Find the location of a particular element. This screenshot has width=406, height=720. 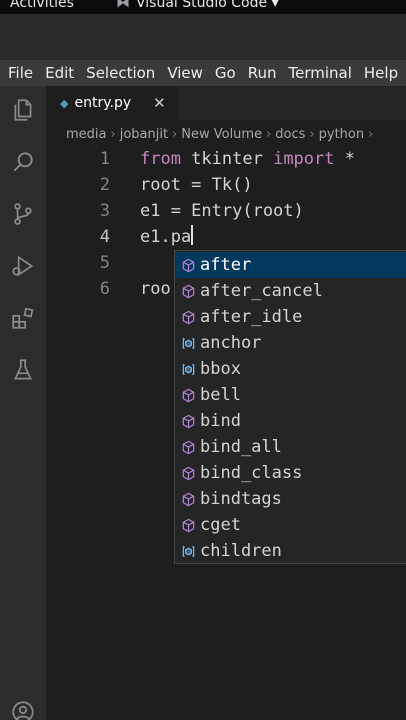

app-menu: ⧓ Visual Studio Code ▾ is located at coordinates (197, 5).